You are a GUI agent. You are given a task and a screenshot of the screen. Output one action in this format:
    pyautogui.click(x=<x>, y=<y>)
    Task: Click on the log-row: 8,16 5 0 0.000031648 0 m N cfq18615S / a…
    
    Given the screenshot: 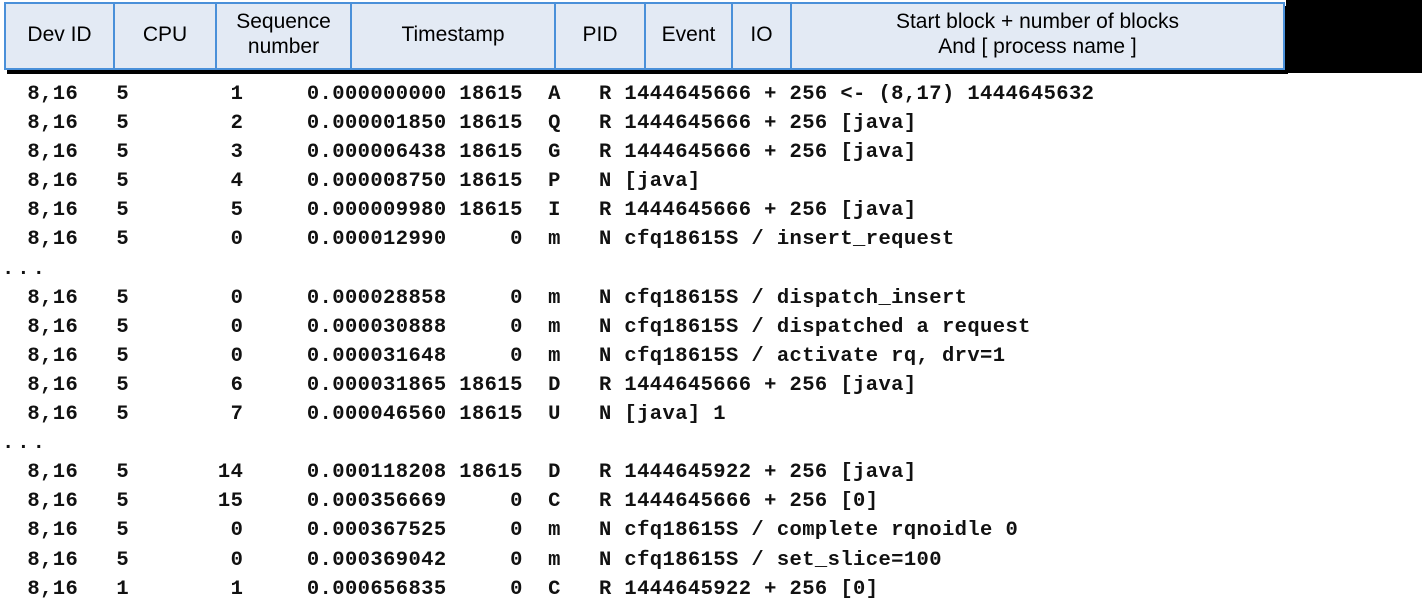 What is the action you would take?
    pyautogui.click(x=504, y=356)
    